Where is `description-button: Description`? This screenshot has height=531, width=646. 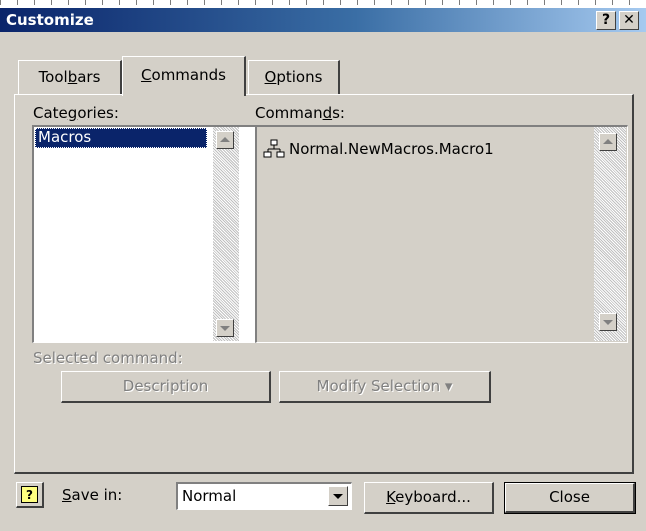
description-button: Description is located at coordinates (166, 387).